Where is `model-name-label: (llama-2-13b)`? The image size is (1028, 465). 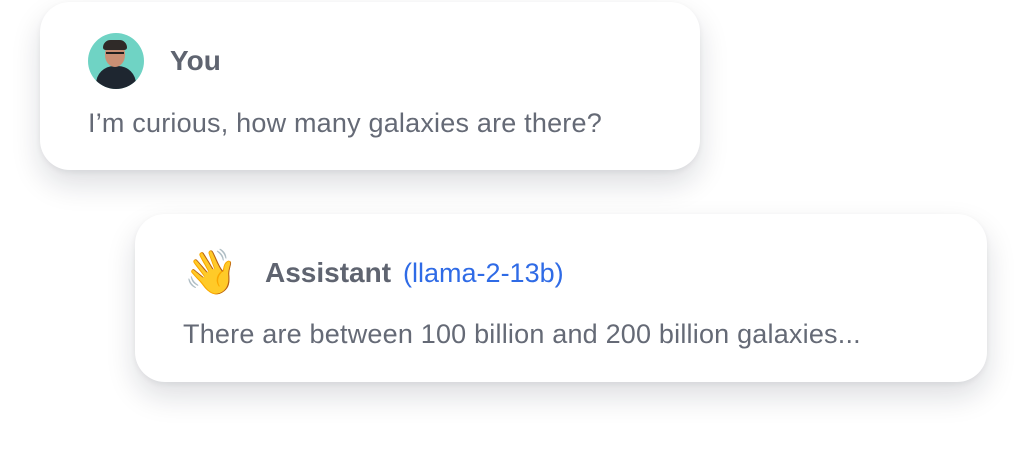 model-name-label: (llama-2-13b) is located at coordinates (483, 272).